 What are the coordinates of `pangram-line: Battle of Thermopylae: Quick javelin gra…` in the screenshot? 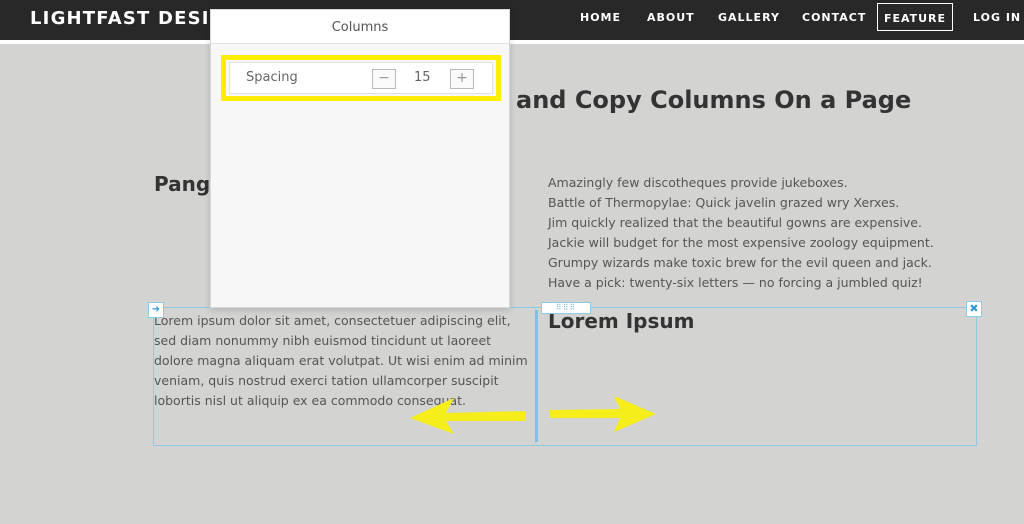 It's located at (724, 202).